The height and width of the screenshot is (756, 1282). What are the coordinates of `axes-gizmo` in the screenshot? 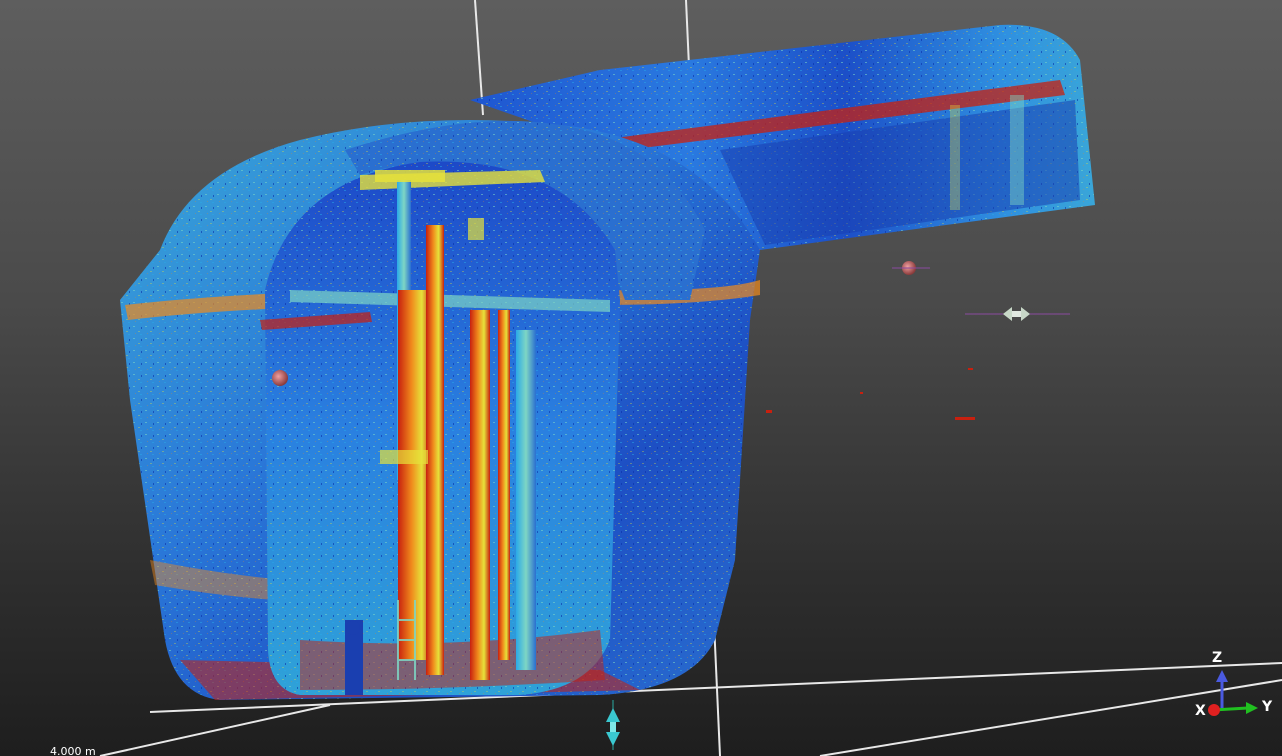 It's located at (1233, 693).